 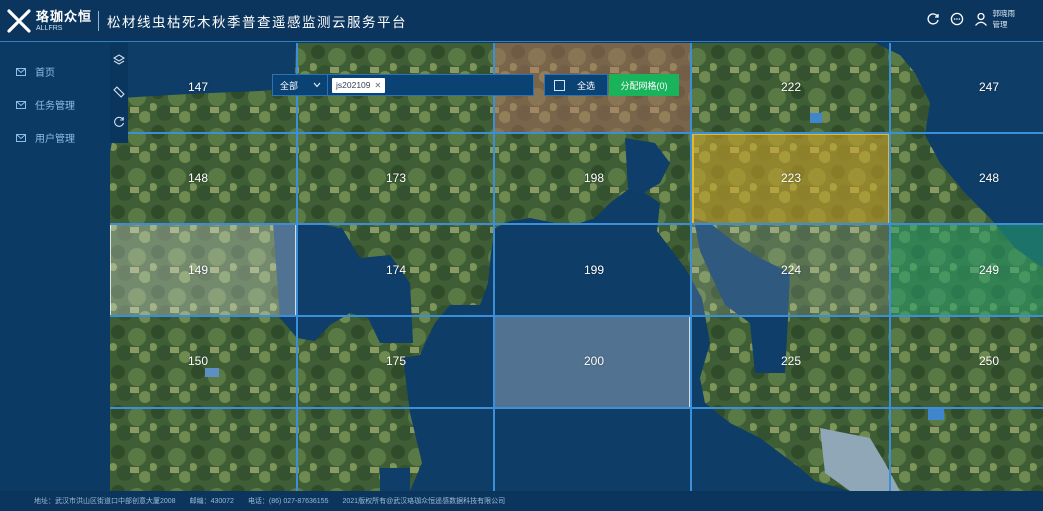 What do you see at coordinates (559, 85) in the screenshot?
I see `select-all-checkbox` at bounding box center [559, 85].